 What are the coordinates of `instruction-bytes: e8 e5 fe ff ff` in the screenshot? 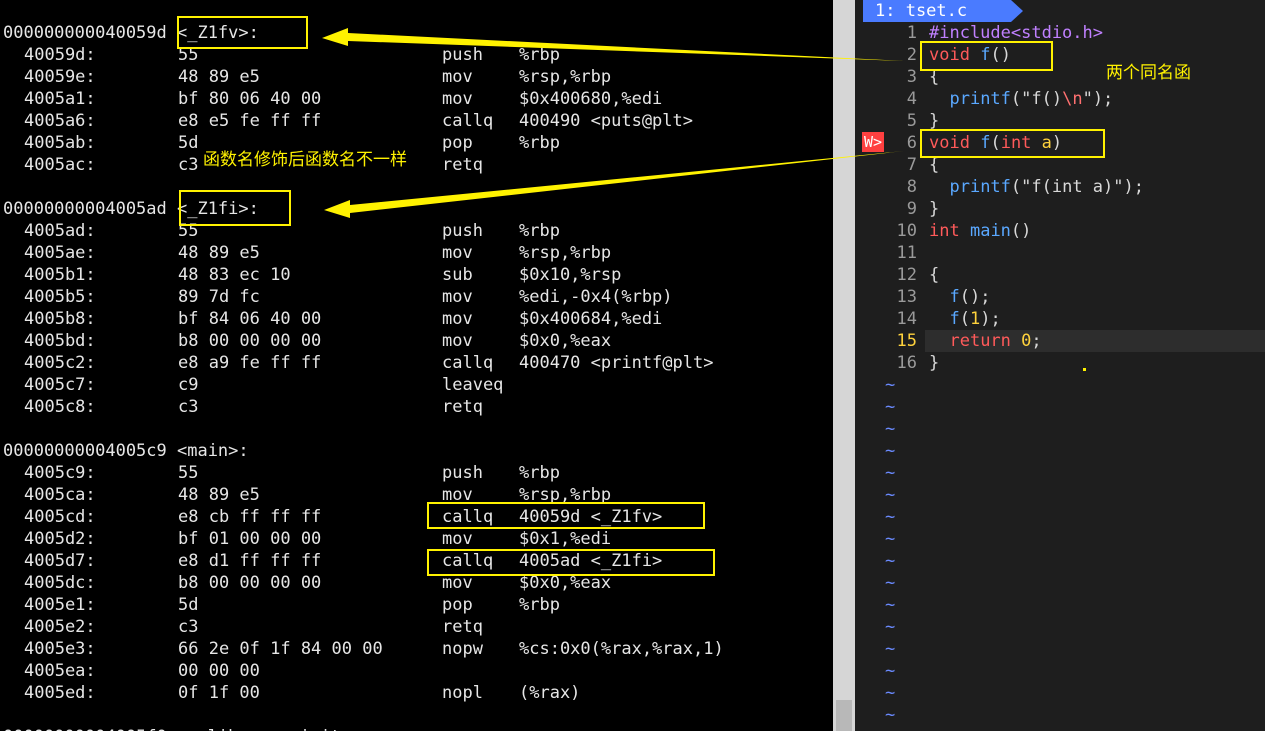 It's located at (250, 121).